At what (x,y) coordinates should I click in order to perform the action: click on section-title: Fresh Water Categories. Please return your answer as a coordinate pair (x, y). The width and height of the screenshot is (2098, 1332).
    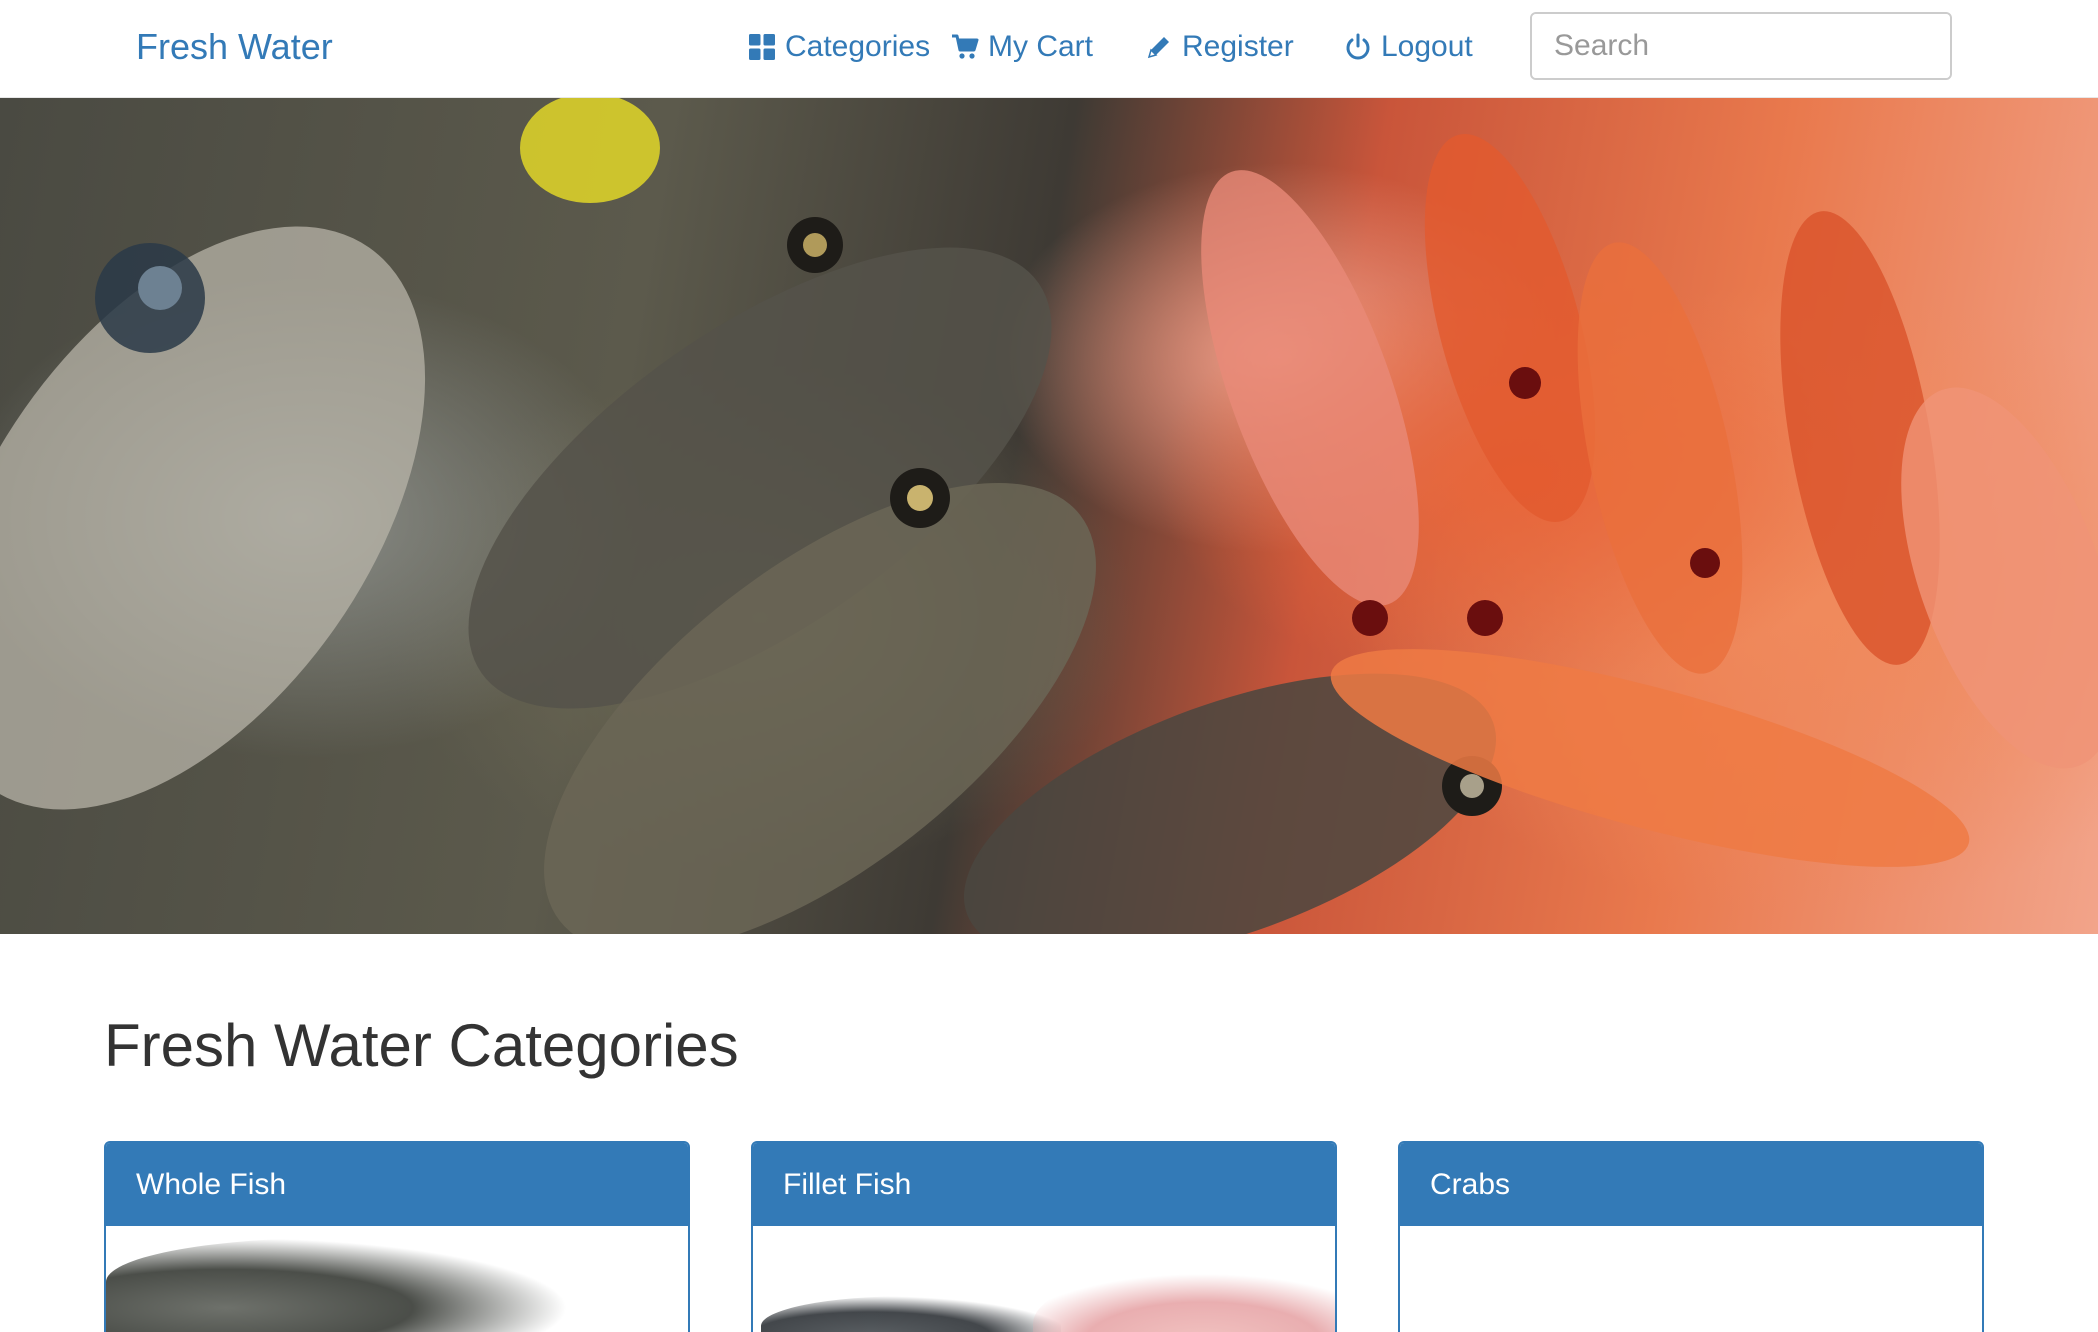
    Looking at the image, I should click on (421, 1045).